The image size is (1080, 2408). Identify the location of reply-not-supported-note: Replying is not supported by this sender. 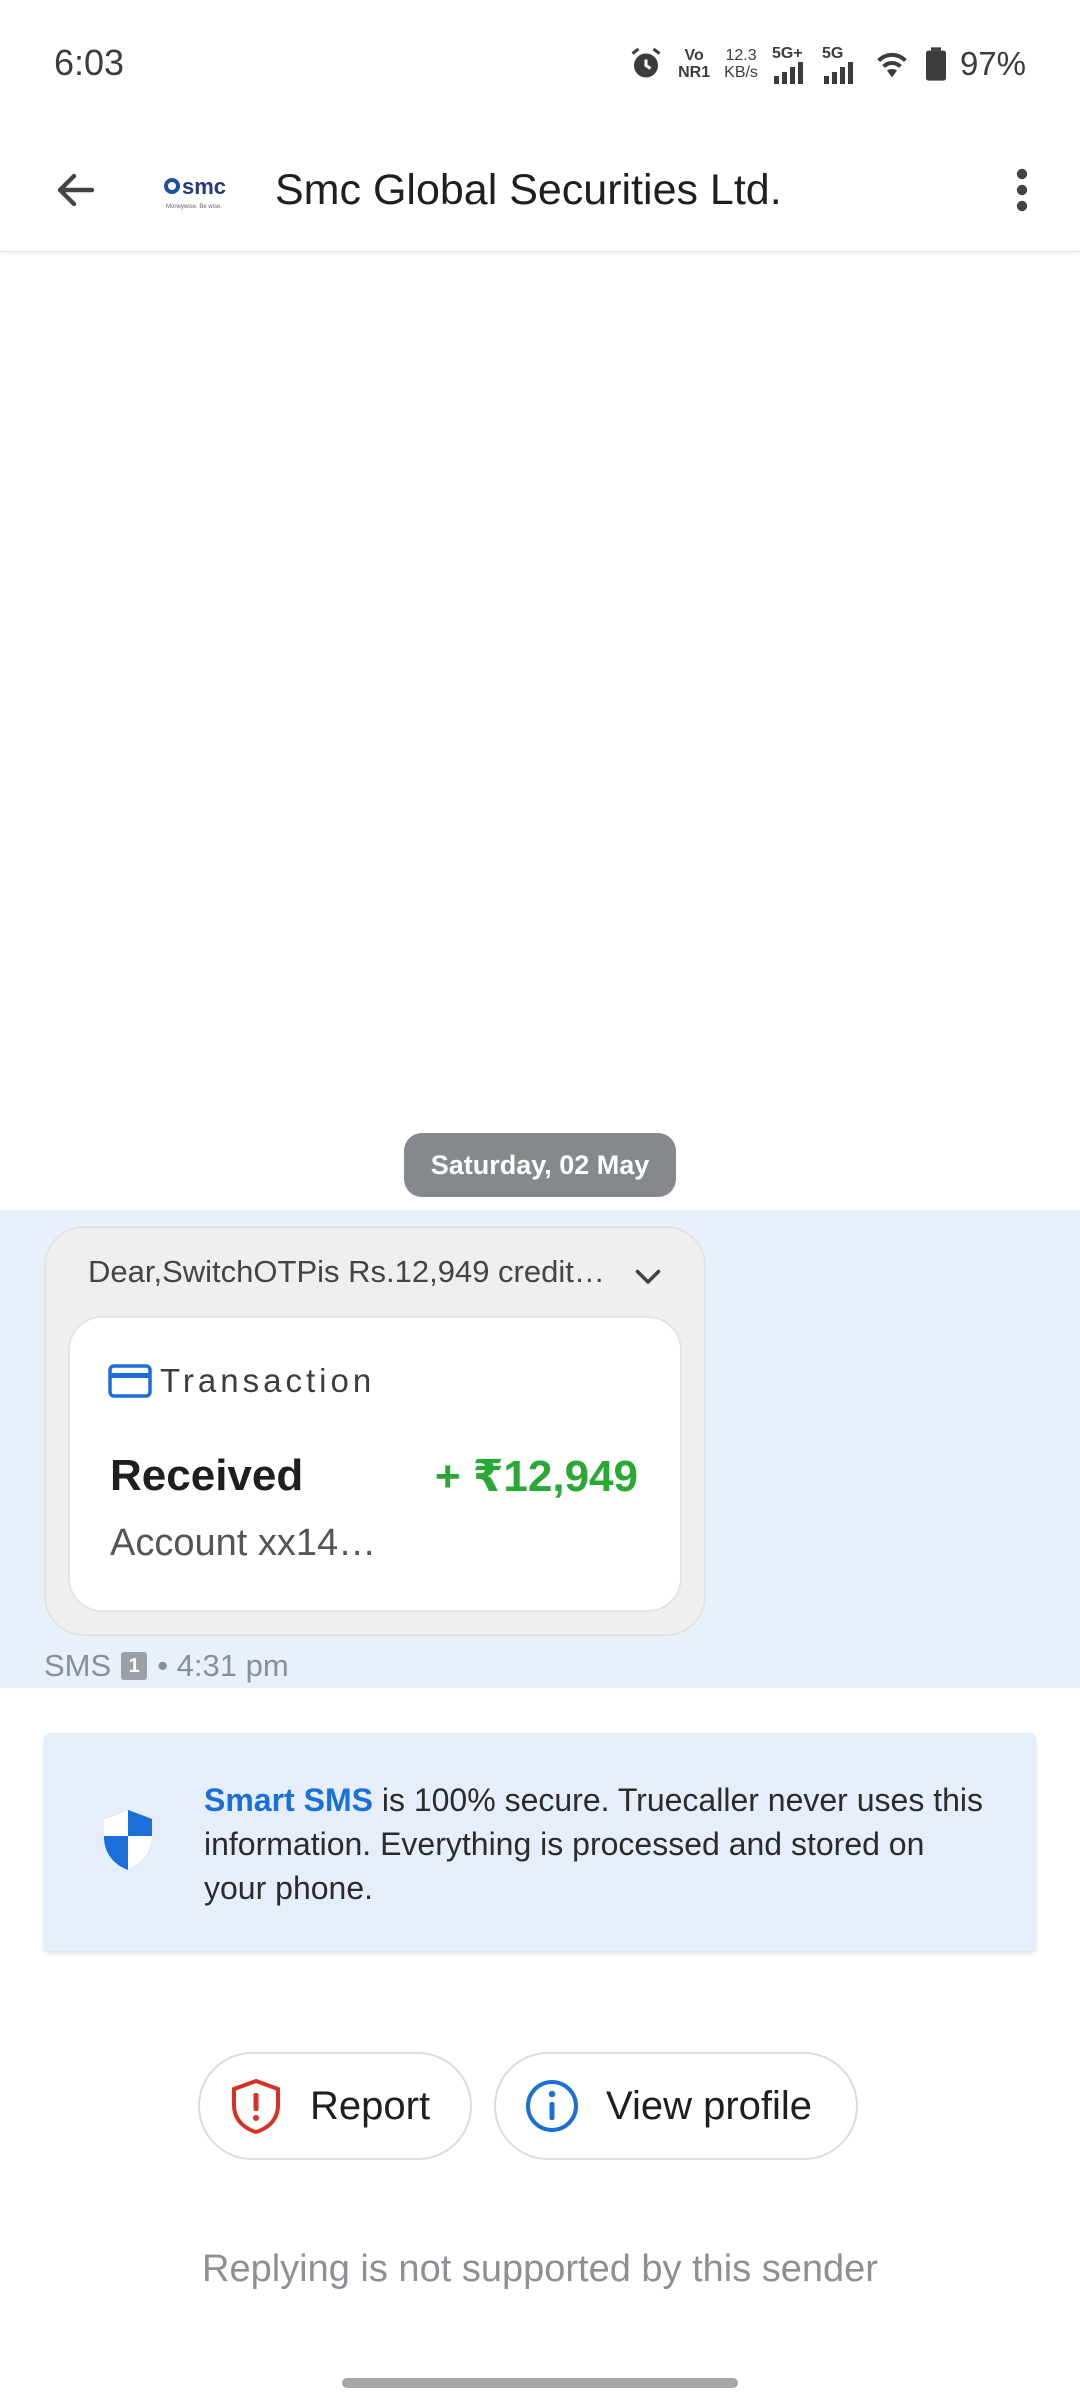
(540, 2269).